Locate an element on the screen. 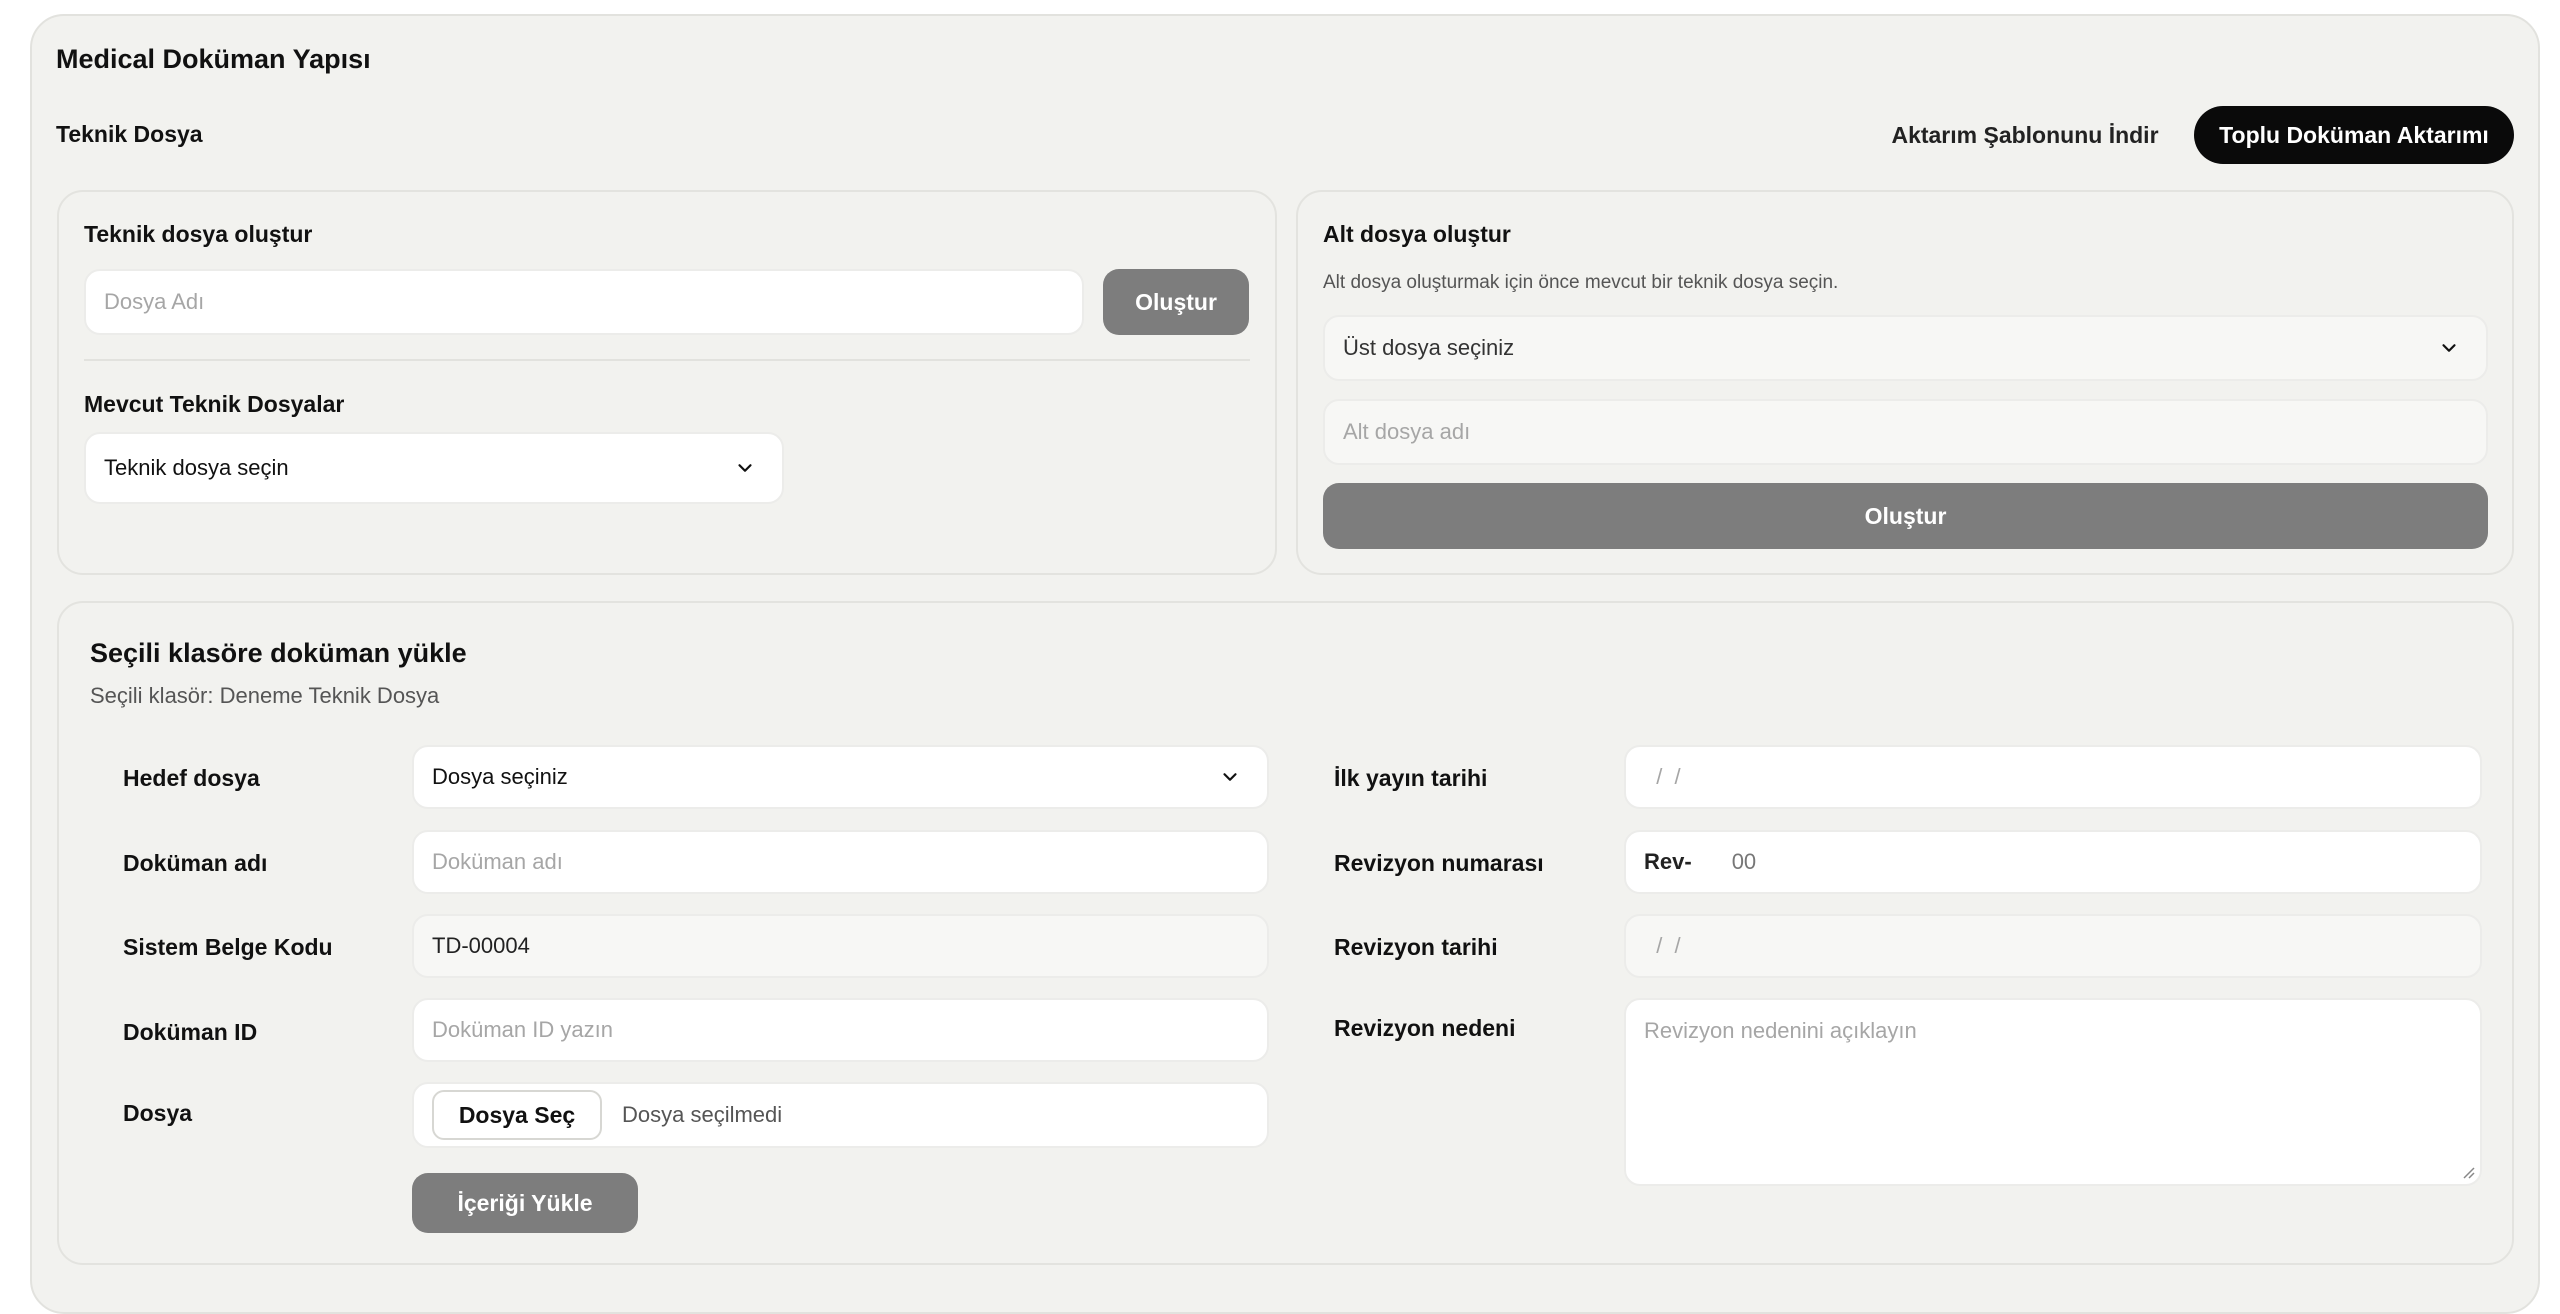  create-tech-file-button: Oluştur is located at coordinates (1176, 302).